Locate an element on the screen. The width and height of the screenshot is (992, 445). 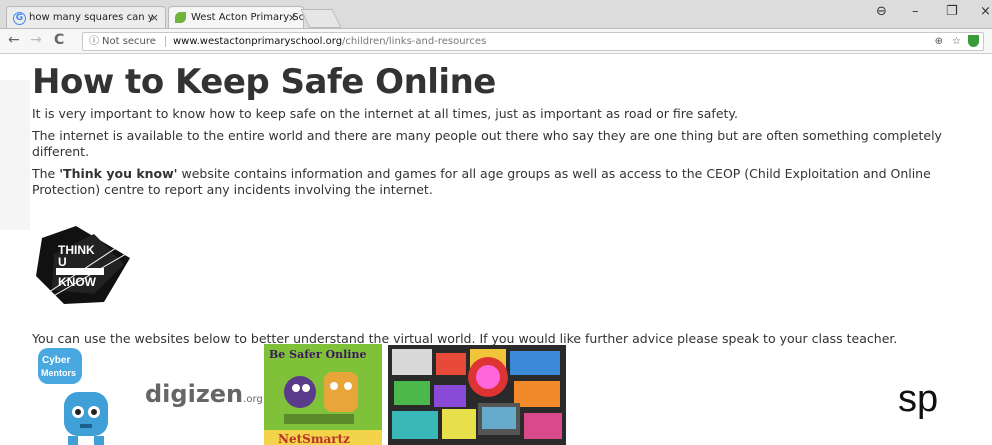
logo-text-cyber: Cyber is located at coordinates (56, 360).